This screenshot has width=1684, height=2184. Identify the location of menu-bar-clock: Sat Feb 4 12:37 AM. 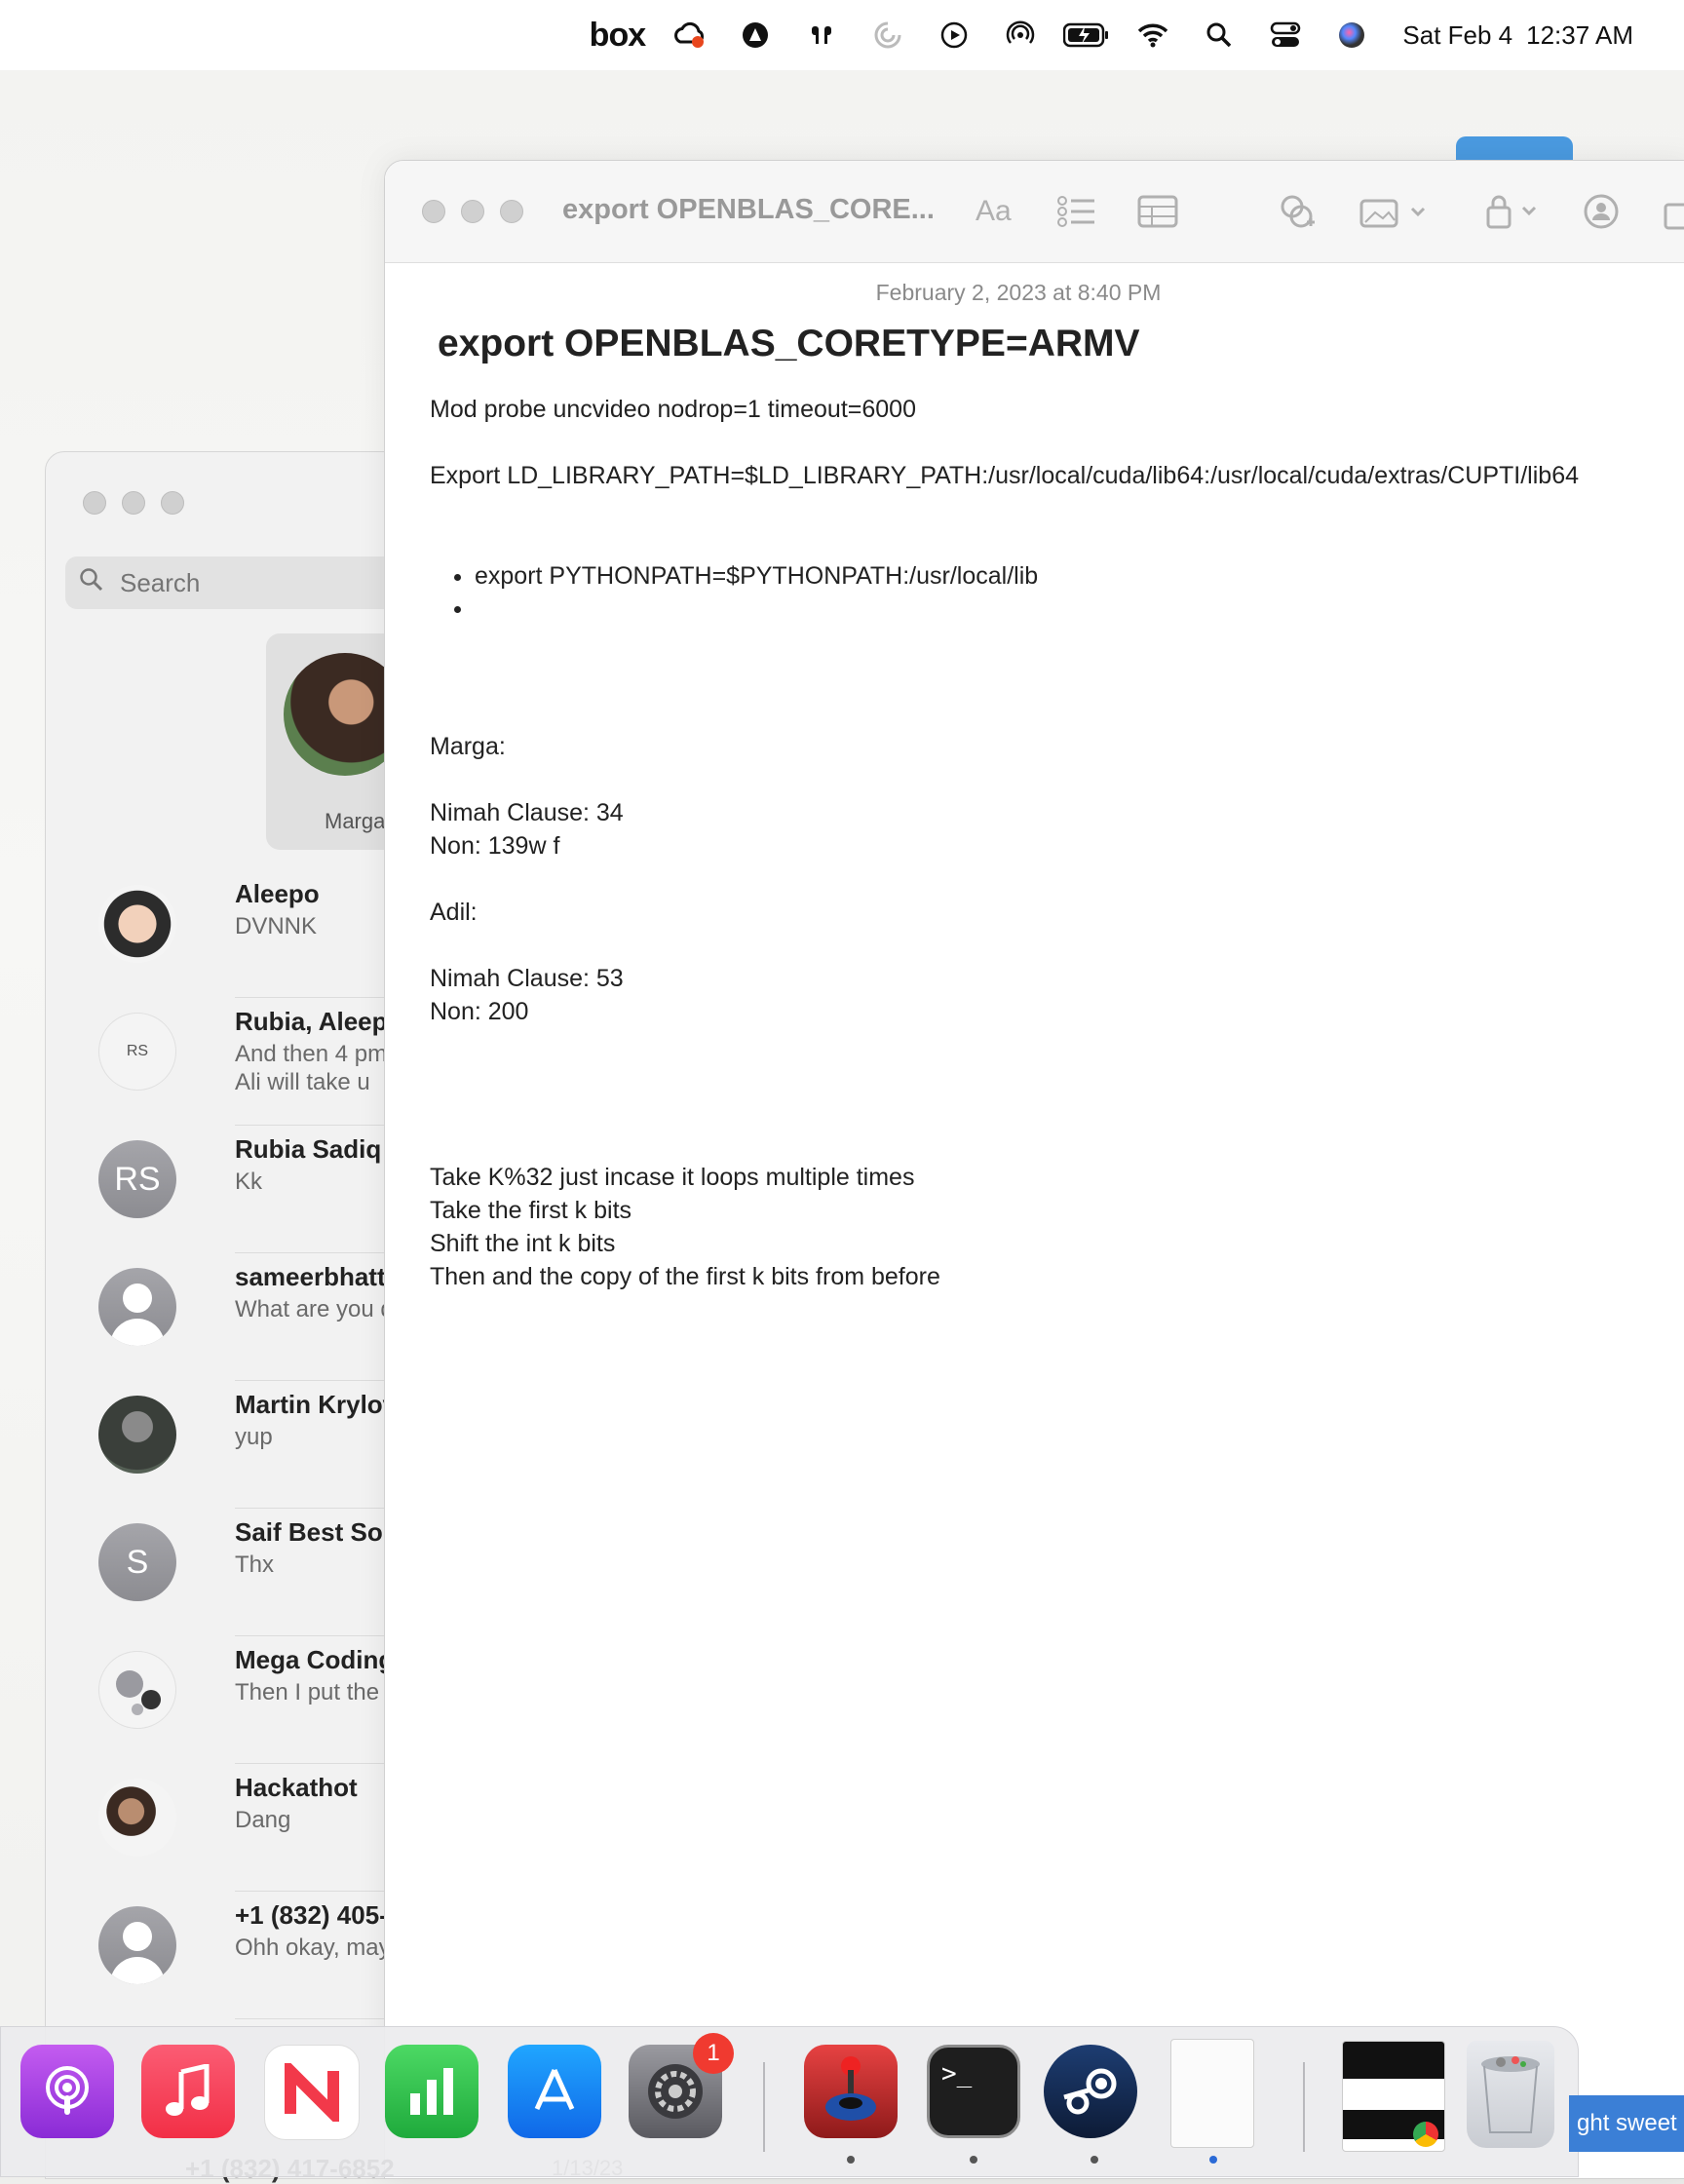
(1518, 35).